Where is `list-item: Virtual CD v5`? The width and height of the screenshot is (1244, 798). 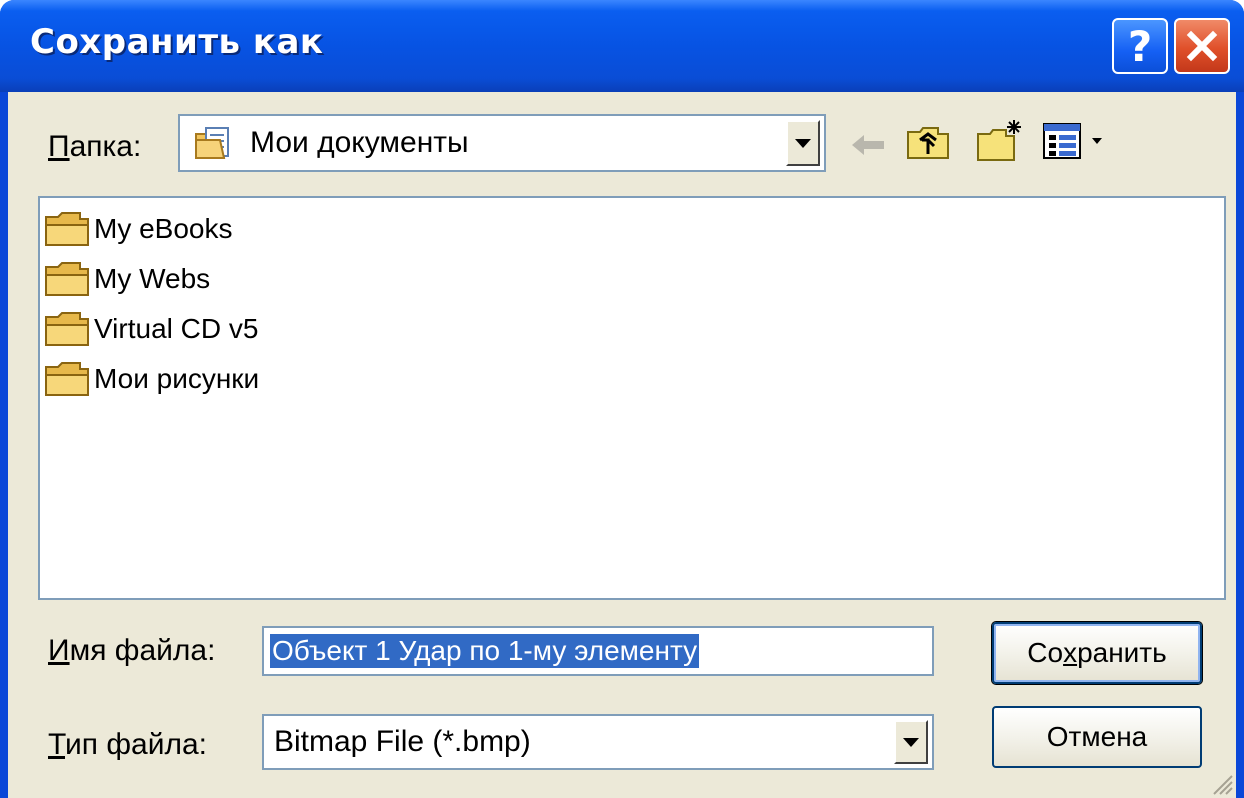 list-item: Virtual CD v5 is located at coordinates (151, 329).